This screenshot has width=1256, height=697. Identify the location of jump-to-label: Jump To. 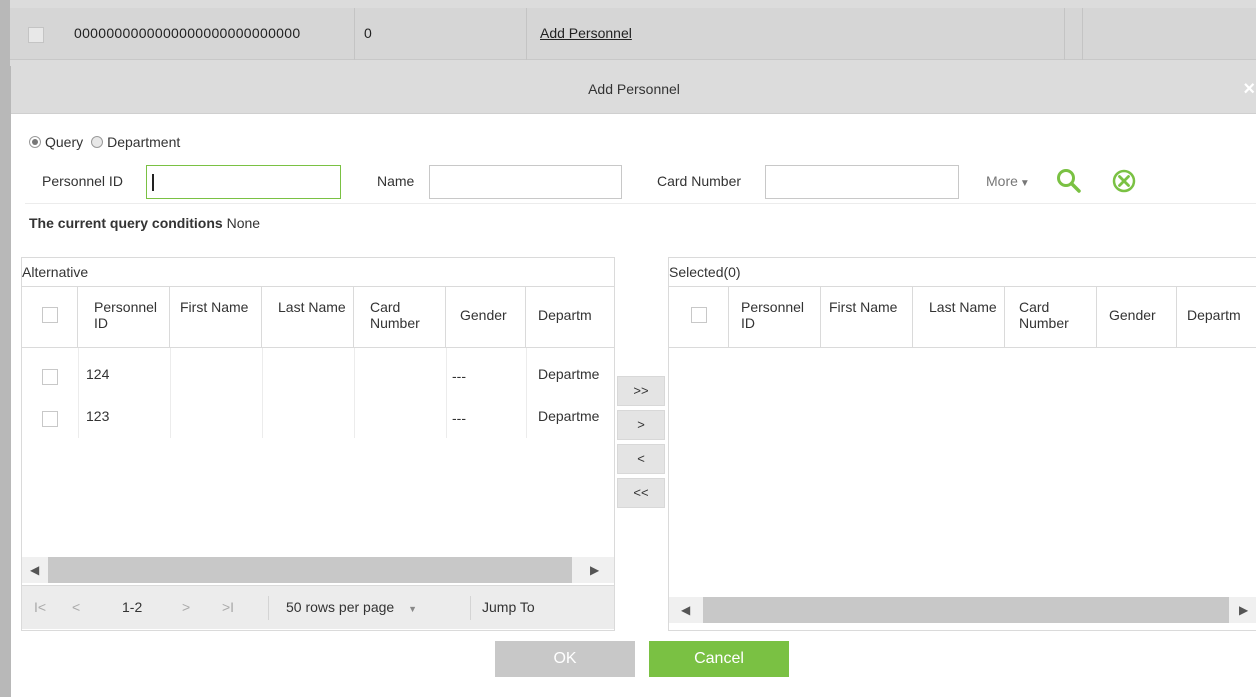
(508, 607).